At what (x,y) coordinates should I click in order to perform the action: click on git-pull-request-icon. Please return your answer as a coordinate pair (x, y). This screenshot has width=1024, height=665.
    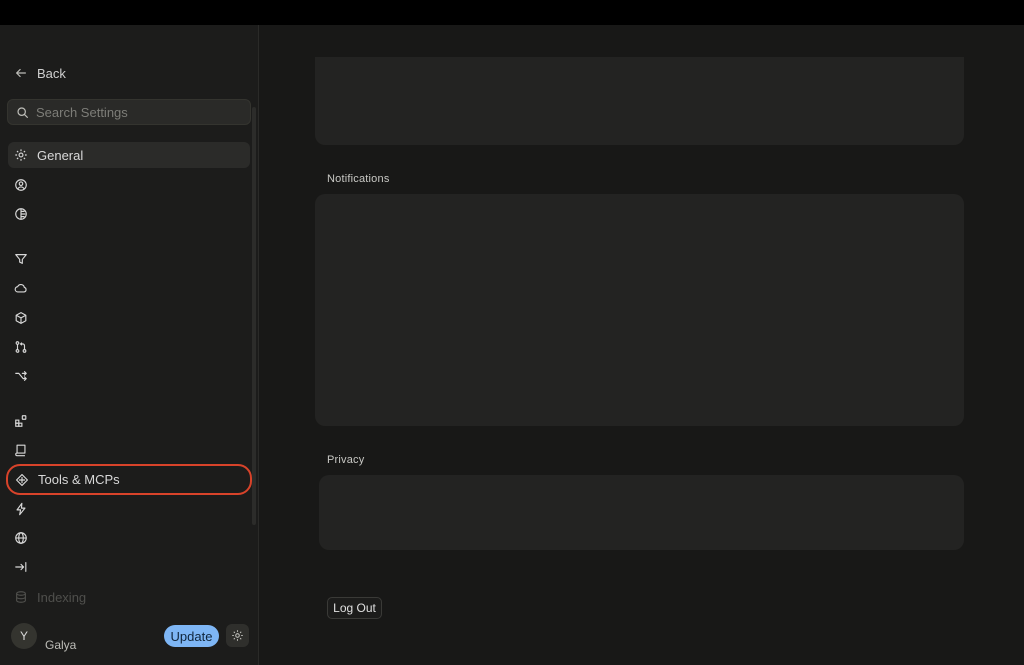
    Looking at the image, I should click on (21, 347).